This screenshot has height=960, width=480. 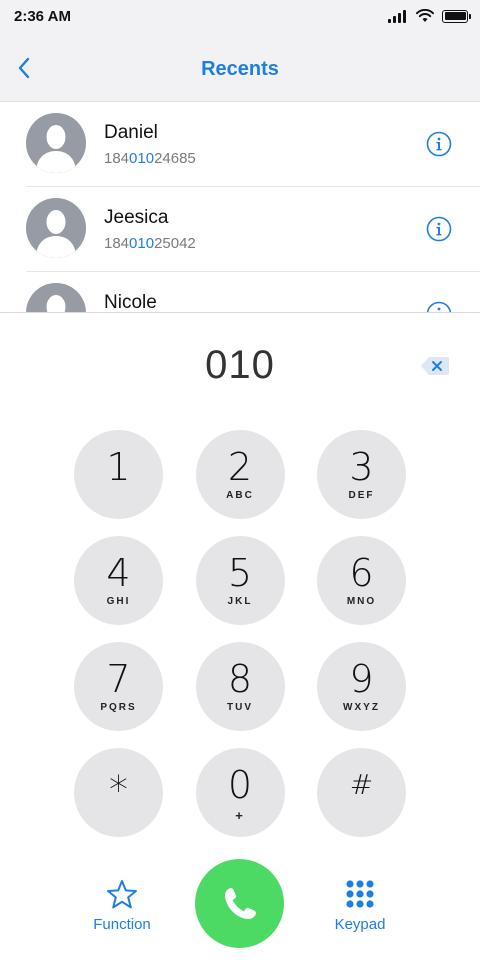 What do you see at coordinates (398, 16) in the screenshot?
I see `signal-icon` at bounding box center [398, 16].